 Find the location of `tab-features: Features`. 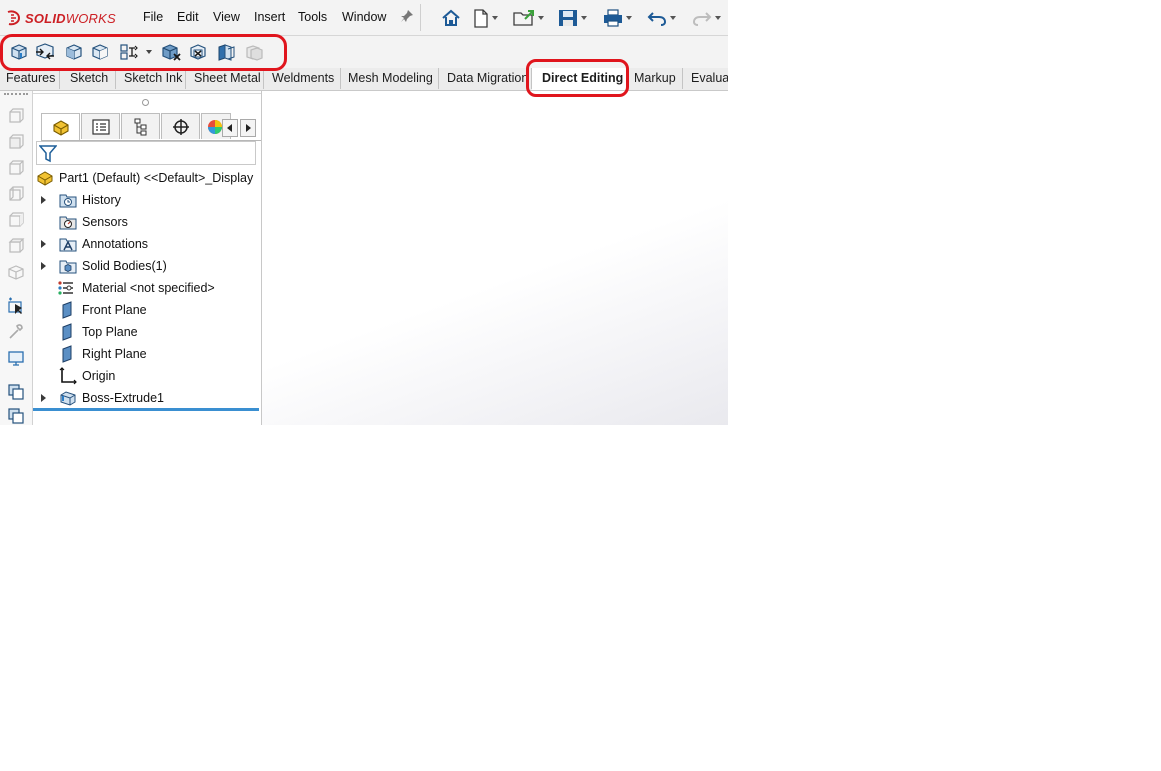

tab-features: Features is located at coordinates (30, 78).